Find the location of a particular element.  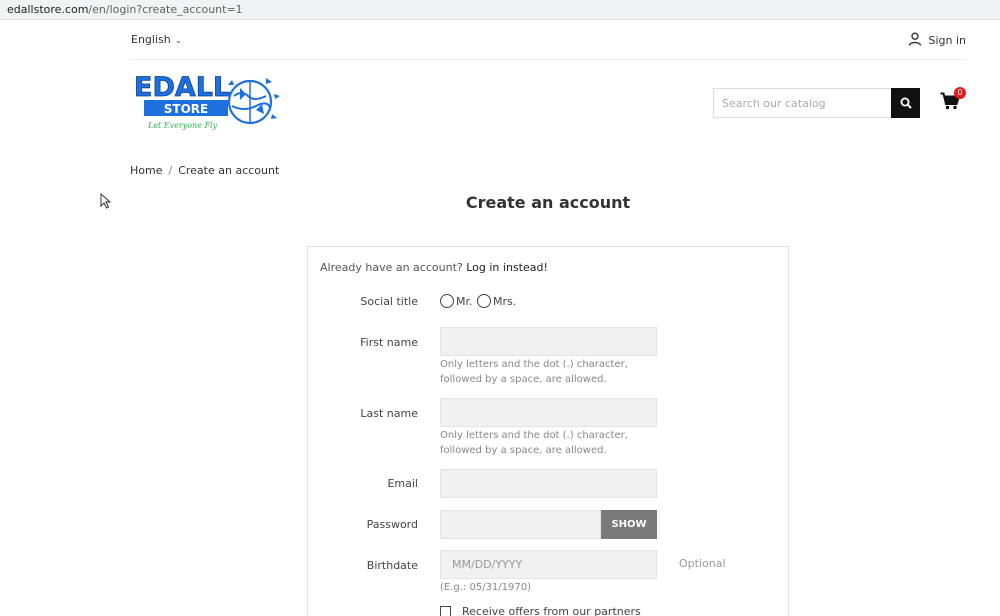

partner-offers-label: Receive offers from our partners is located at coordinates (551, 610).